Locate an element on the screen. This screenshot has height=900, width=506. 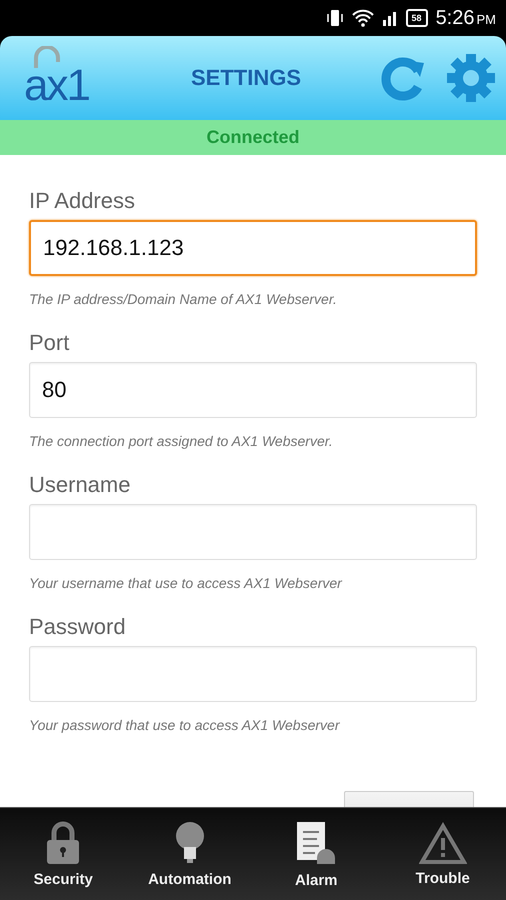
help-text: Your password that use to access AX1 Webserver is located at coordinates (185, 725).